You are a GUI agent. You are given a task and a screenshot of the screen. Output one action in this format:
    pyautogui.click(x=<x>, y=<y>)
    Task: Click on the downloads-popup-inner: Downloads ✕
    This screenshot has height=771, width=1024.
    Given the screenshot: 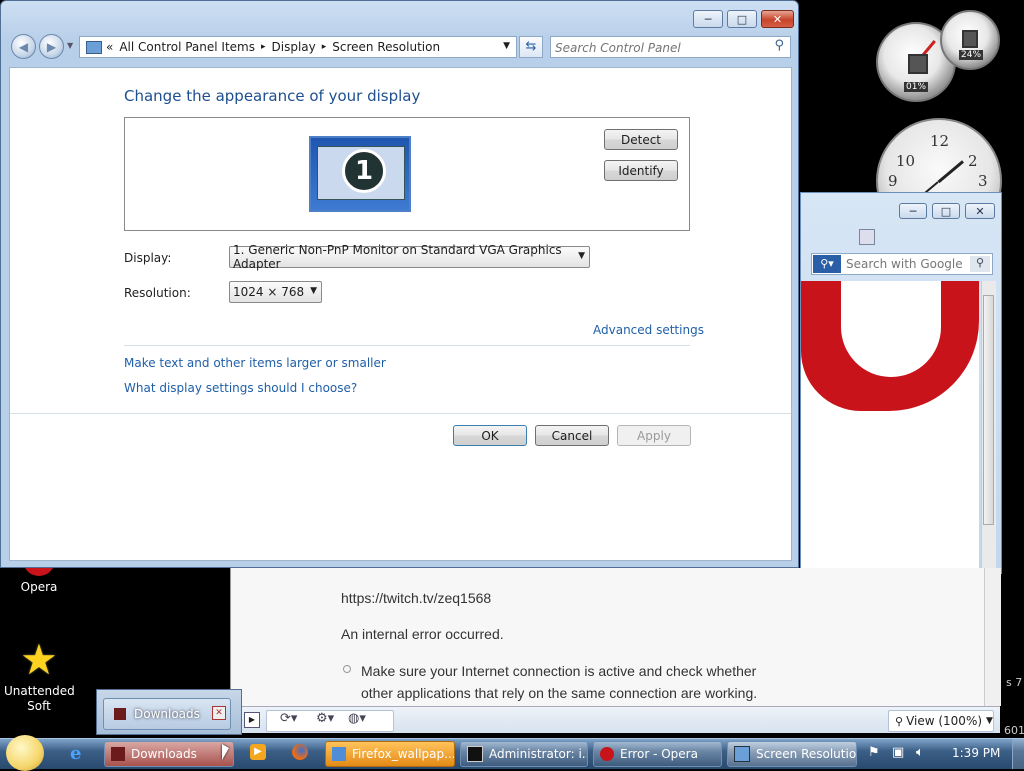 What is the action you would take?
    pyautogui.click(x=167, y=714)
    